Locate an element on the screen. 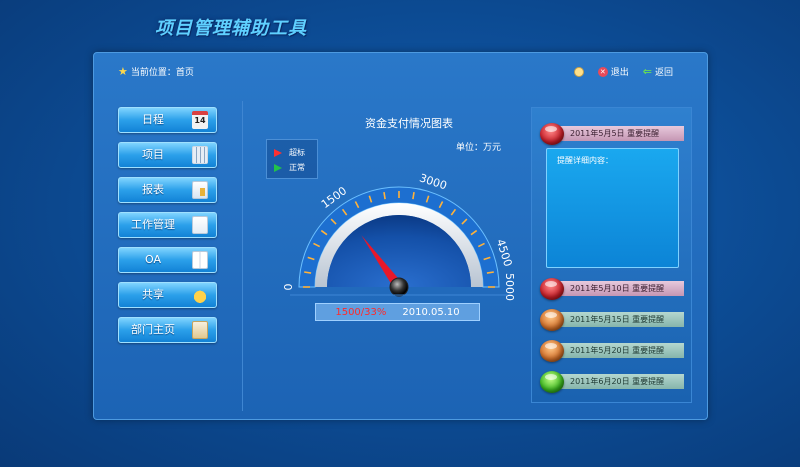 This screenshot has width=800, height=467. calendar-icon: 14 is located at coordinates (200, 120).